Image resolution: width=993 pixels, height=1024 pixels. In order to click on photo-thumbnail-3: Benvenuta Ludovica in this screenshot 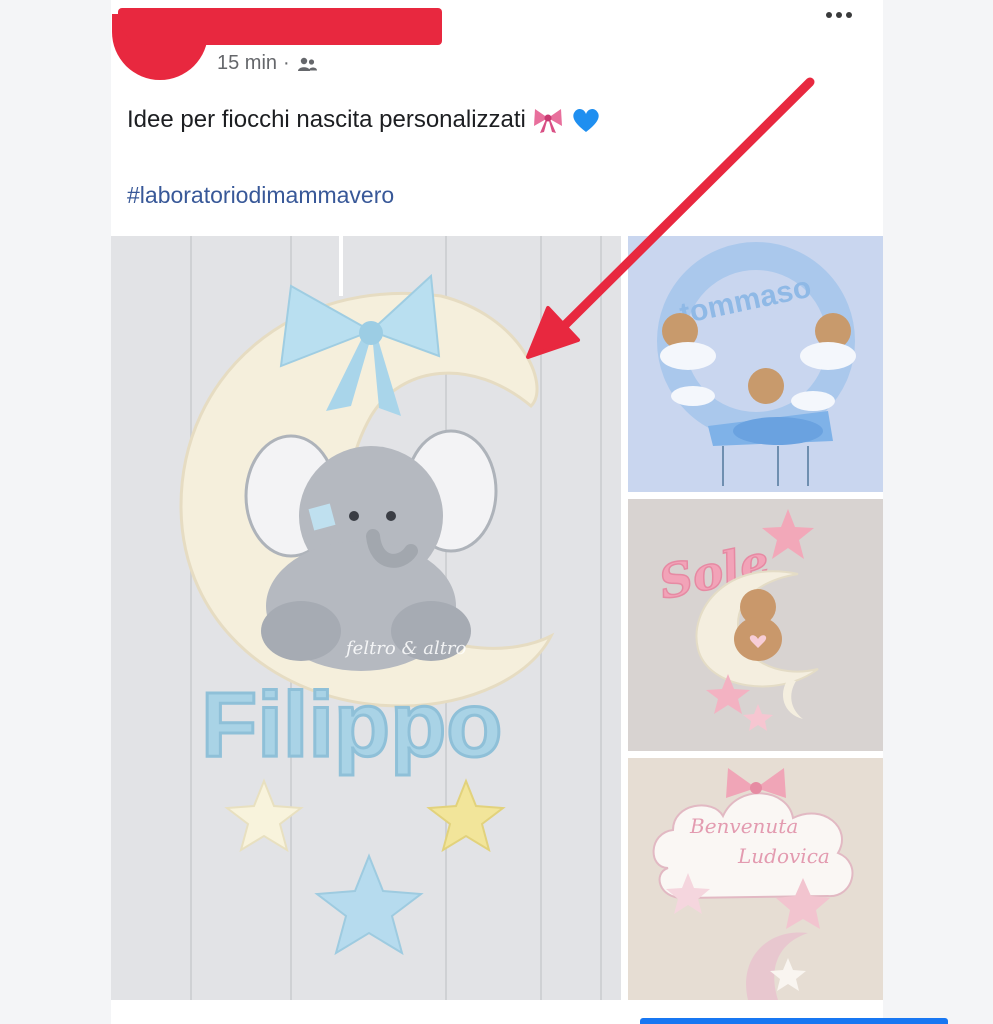, I will do `click(755, 879)`.